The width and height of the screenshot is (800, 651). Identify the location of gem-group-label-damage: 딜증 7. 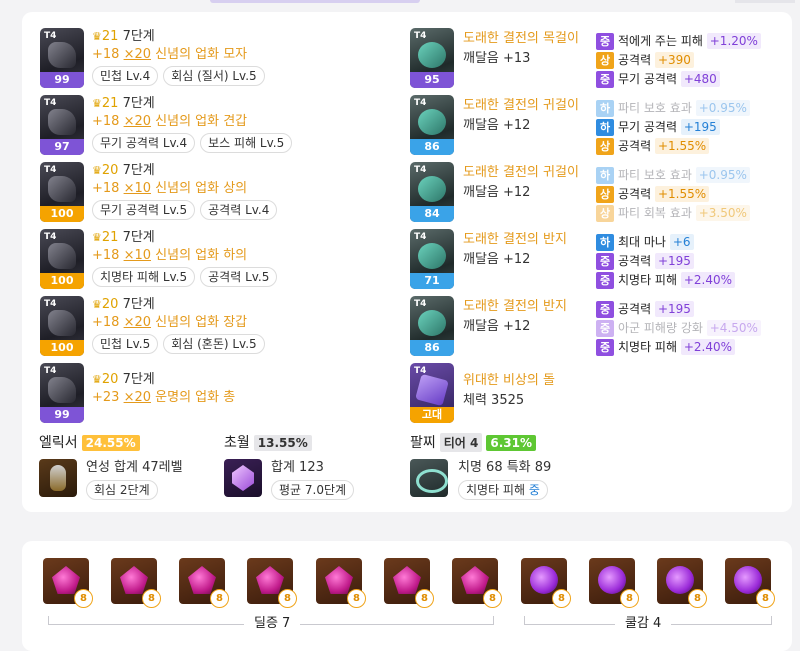
(272, 621).